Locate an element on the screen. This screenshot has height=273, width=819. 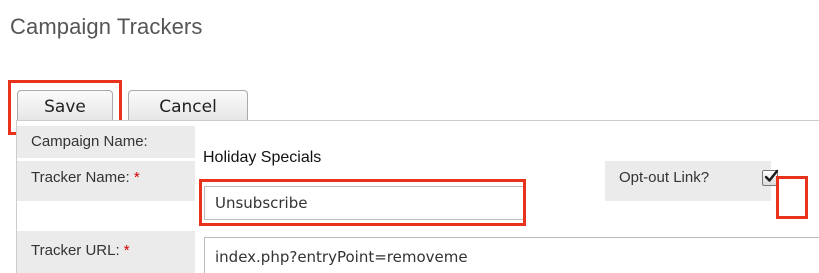
campaign-name-value: Holiday Specials is located at coordinates (262, 157).